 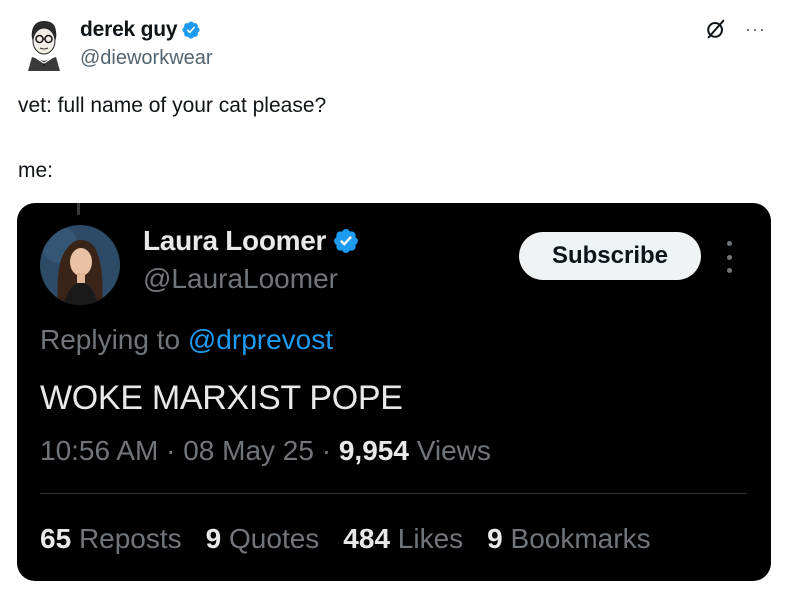 I want to click on outer-tweet-header: derek guy @dieworkwear ···, so click(x=394, y=44).